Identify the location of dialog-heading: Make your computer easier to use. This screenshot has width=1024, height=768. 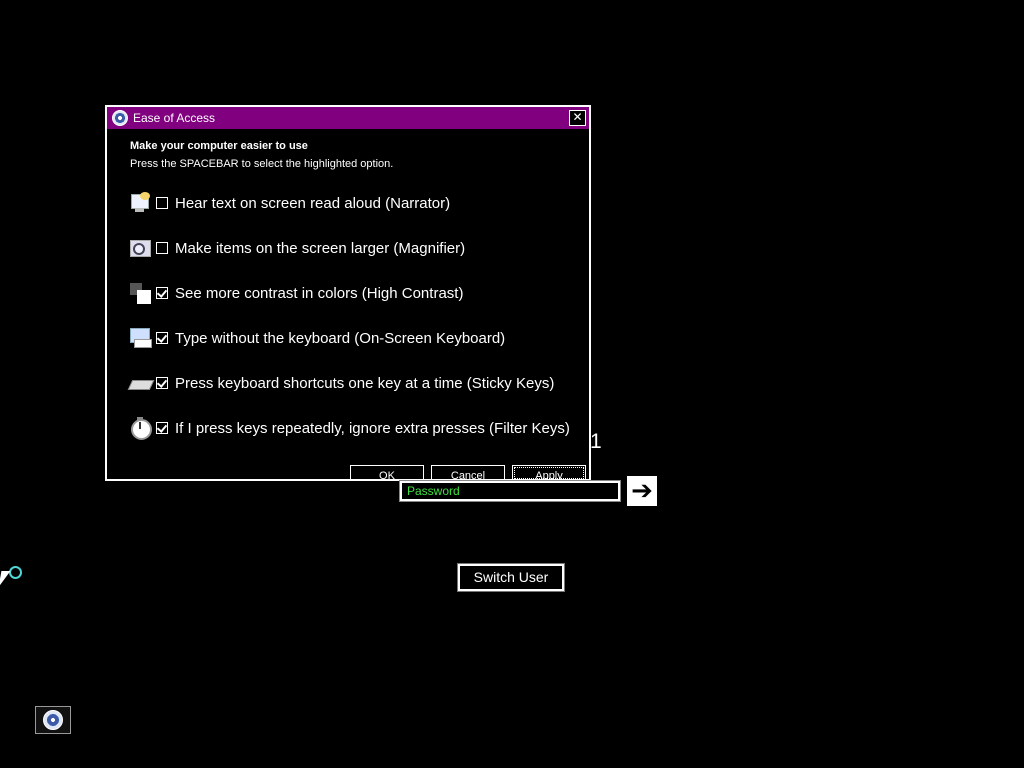
(219, 146).